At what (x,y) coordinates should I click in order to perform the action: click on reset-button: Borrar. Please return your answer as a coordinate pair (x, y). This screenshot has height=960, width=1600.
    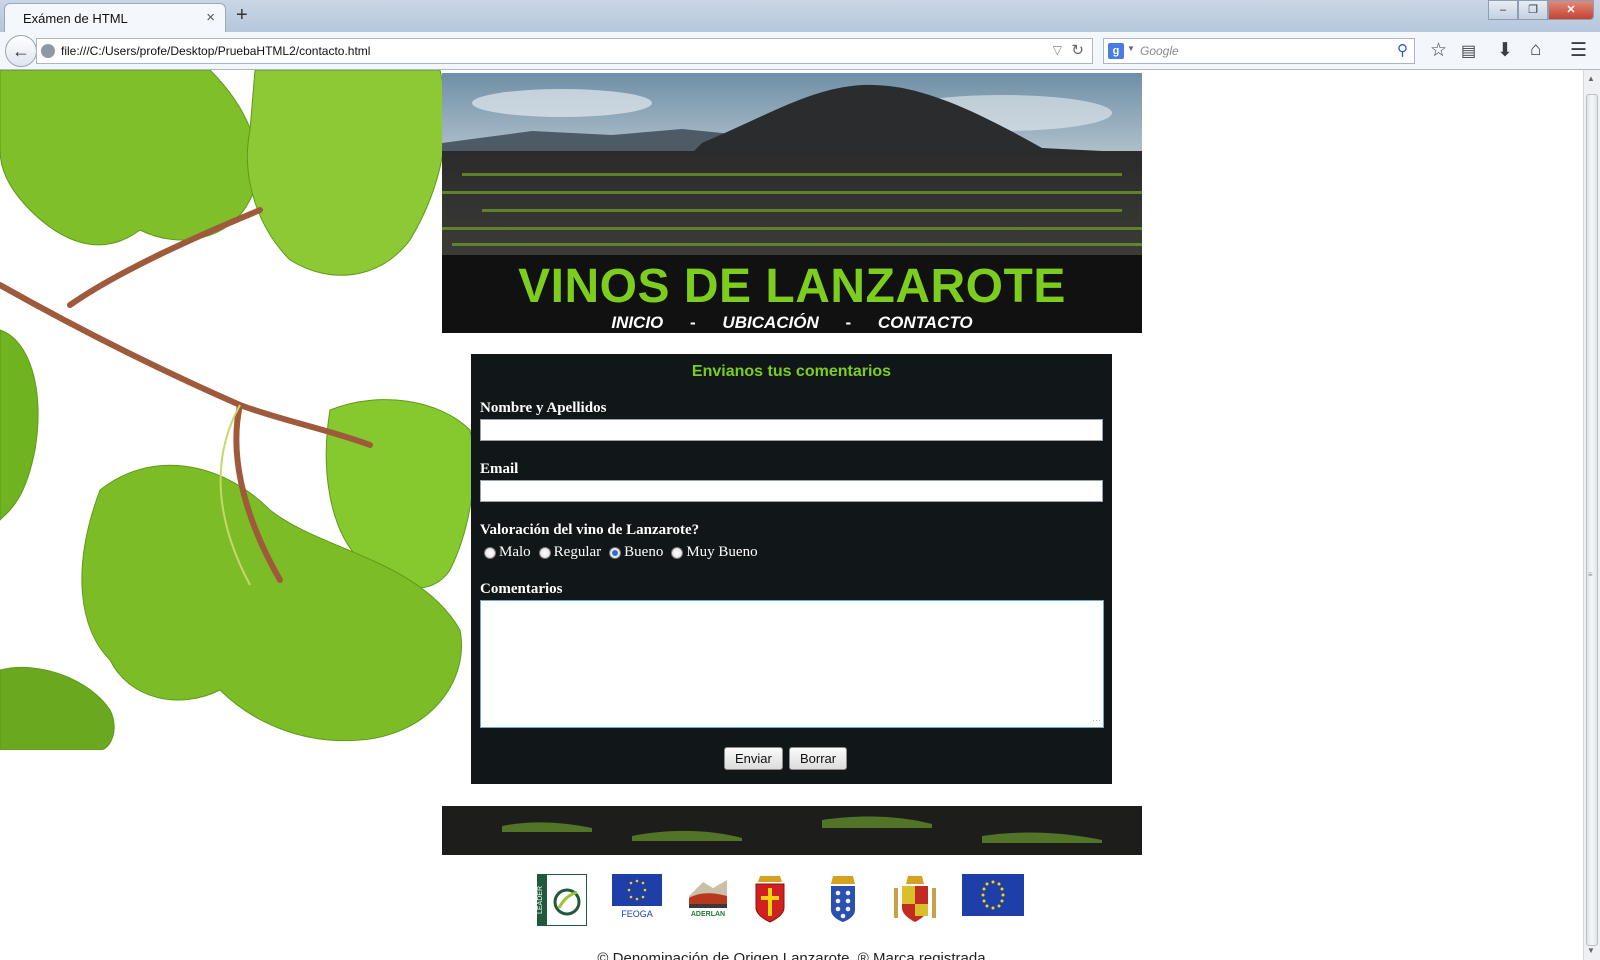
    Looking at the image, I should click on (818, 758).